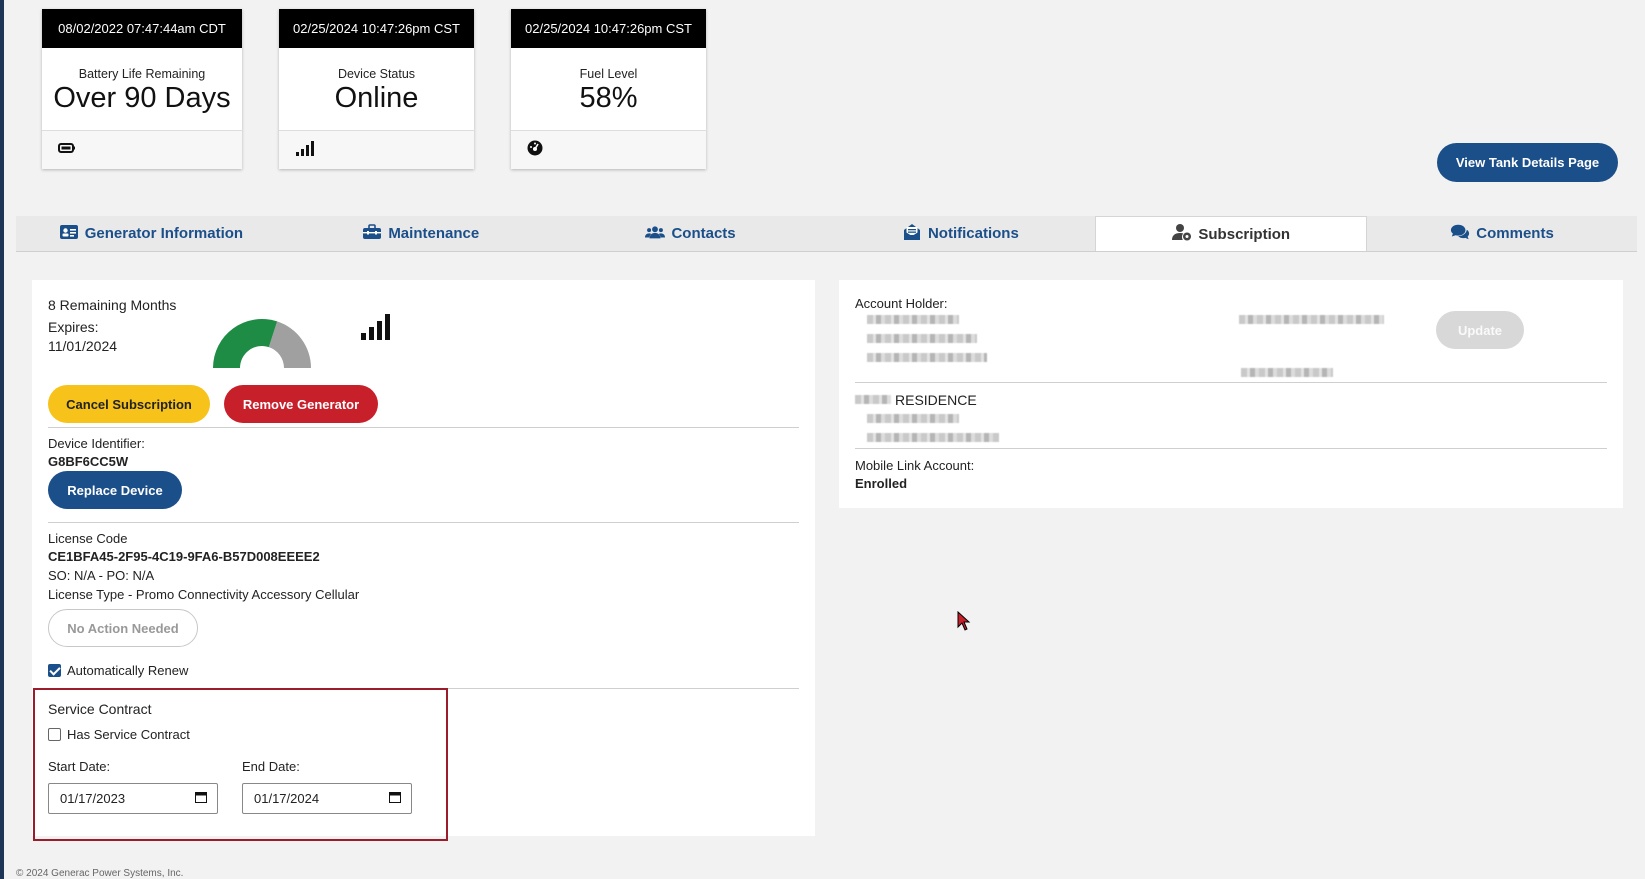  Describe the element at coordinates (83, 346) in the screenshot. I see `expires-date: 11/01/2024` at that location.